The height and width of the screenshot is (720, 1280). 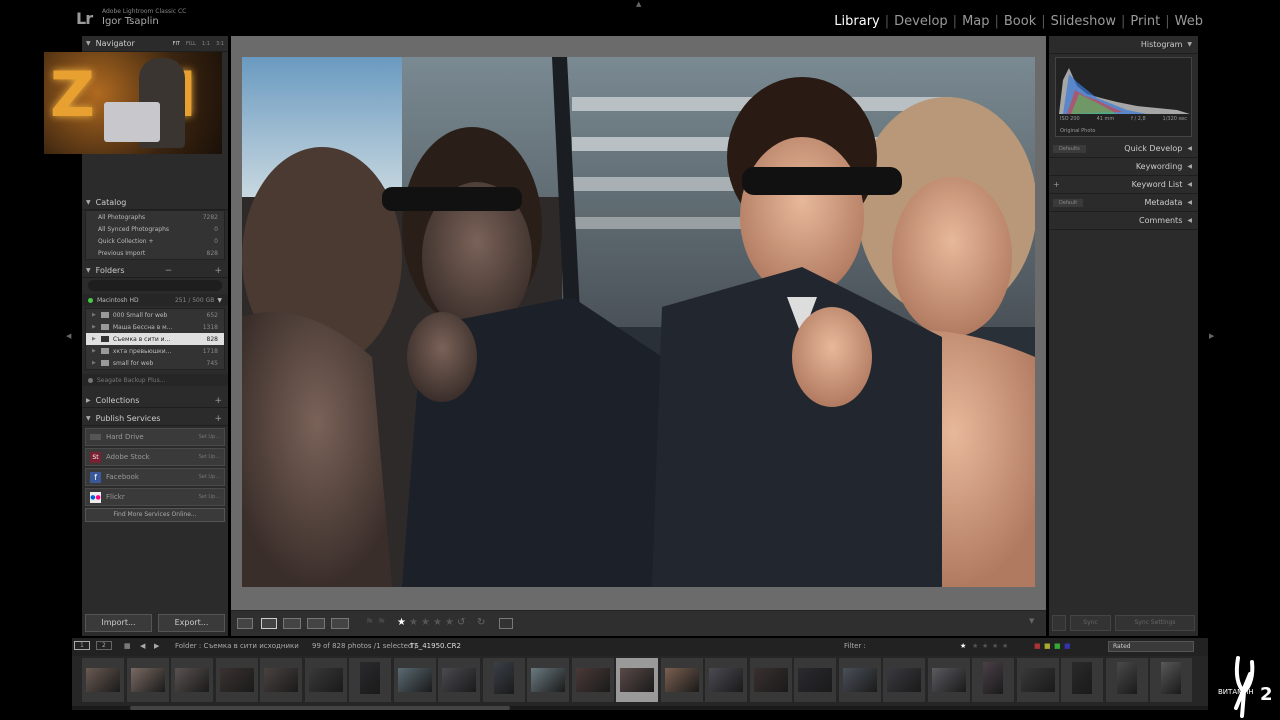 What do you see at coordinates (155, 351) in the screenshot?
I see `folder-item: ▶ хкта превьюшки... 1718` at bounding box center [155, 351].